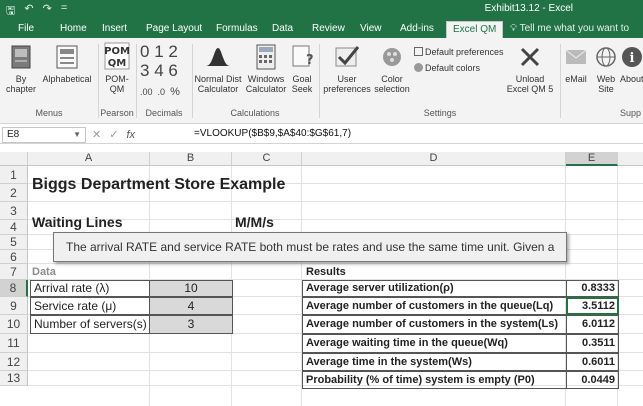  Describe the element at coordinates (592, 380) in the screenshot. I see `result-value: 0.0449` at that location.